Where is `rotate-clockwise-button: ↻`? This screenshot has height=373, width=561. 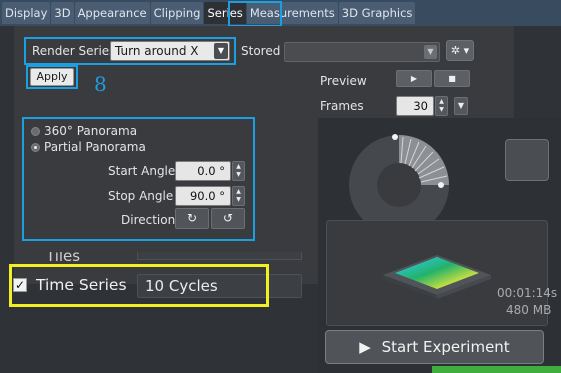
rotate-clockwise-button: ↻ is located at coordinates (192, 218).